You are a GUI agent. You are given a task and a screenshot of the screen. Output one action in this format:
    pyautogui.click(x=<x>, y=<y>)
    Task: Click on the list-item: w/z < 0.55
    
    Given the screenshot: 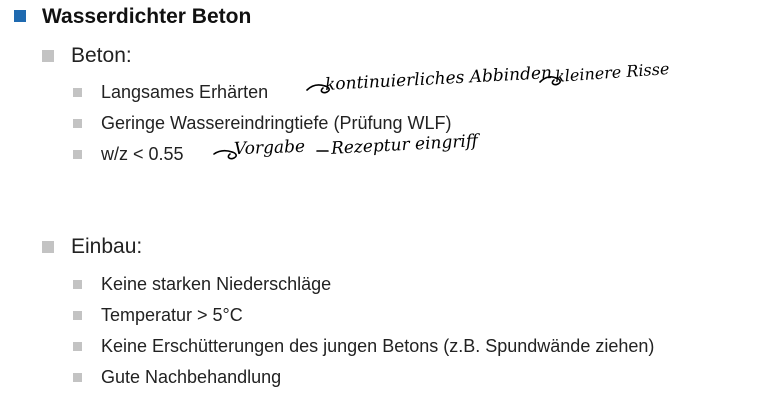 What is the action you would take?
    pyautogui.click(x=142, y=154)
    